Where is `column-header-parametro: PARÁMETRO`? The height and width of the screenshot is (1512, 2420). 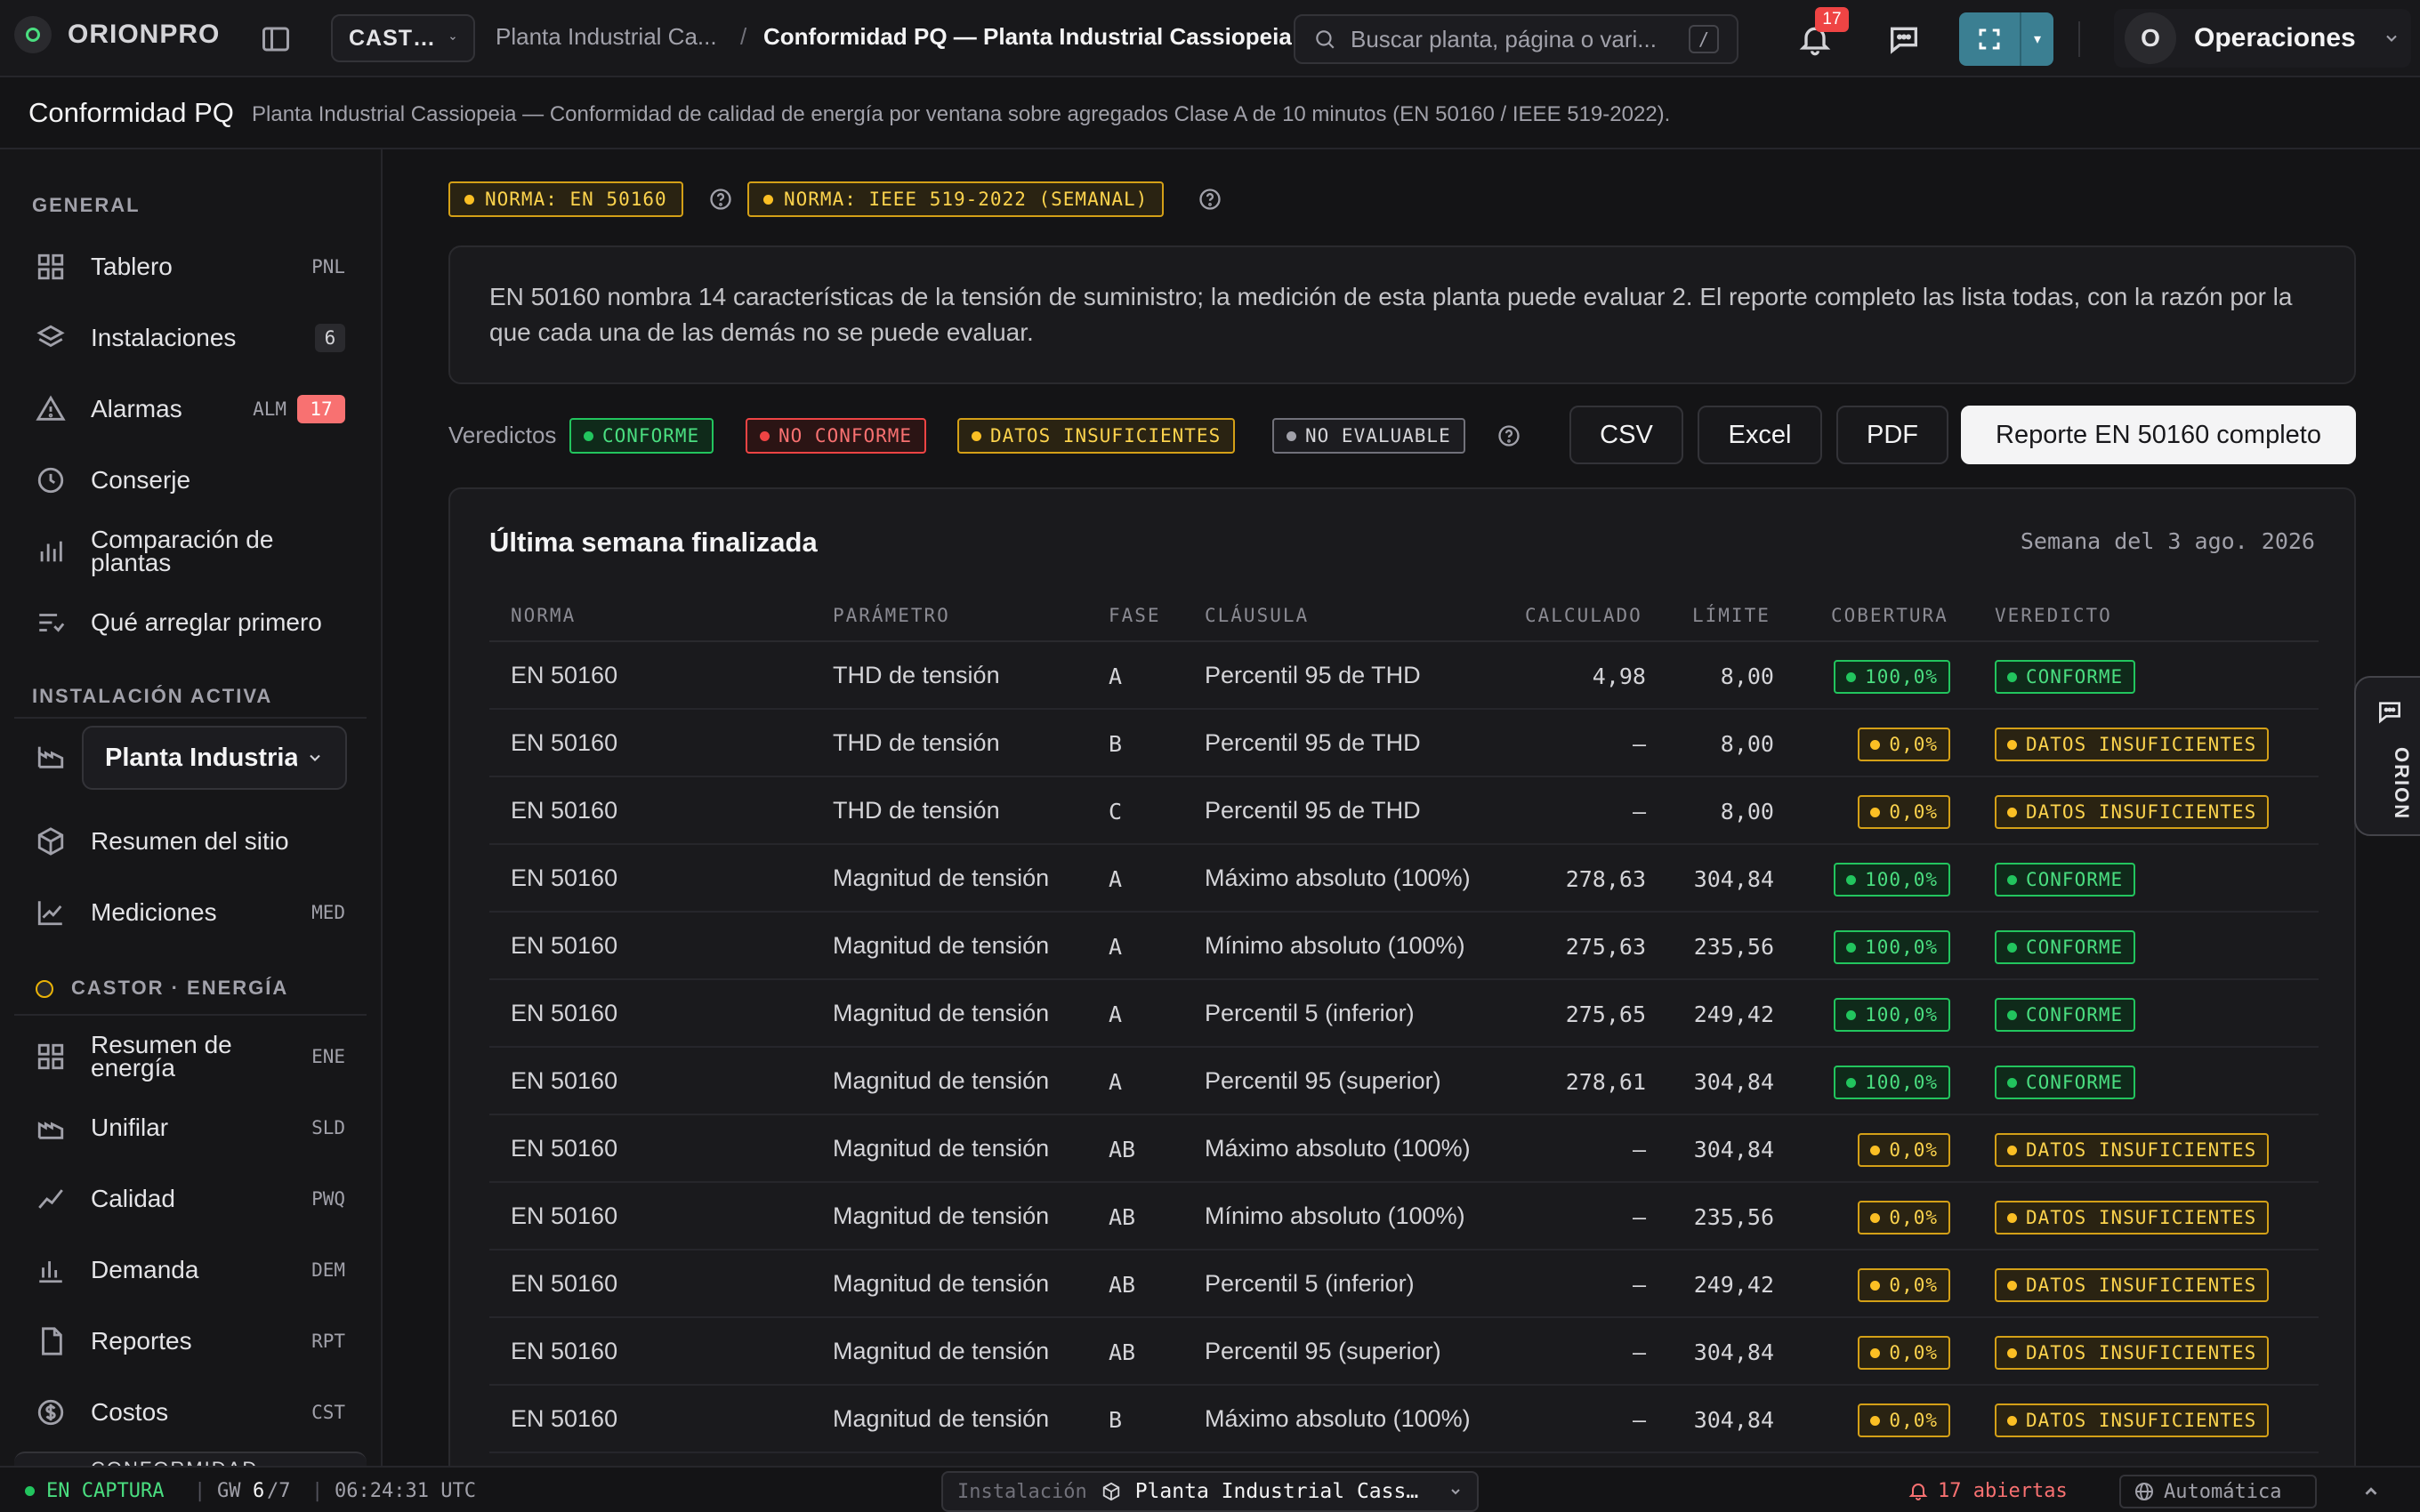
column-header-parametro: PARÁMETRO is located at coordinates (891, 615).